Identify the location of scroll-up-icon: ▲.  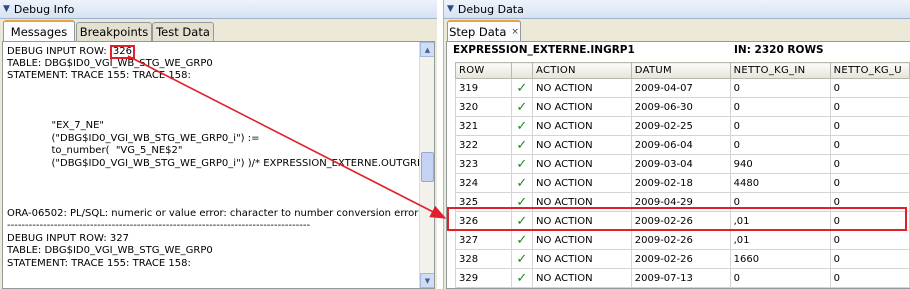
(427, 49).